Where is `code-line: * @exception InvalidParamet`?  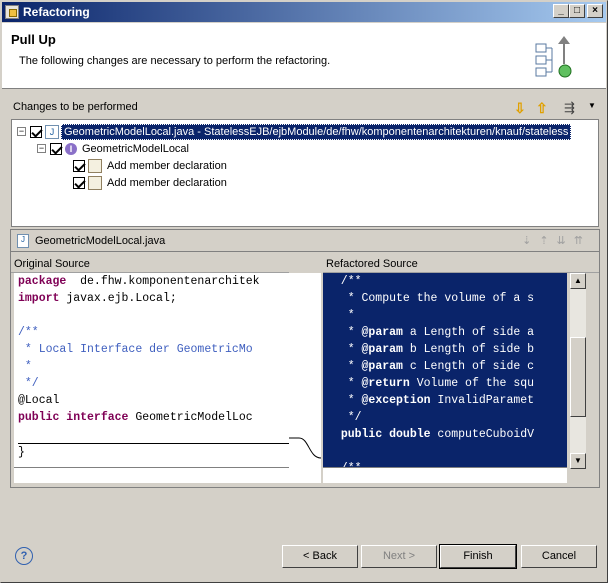 code-line: * @exception InvalidParamet is located at coordinates (431, 400).